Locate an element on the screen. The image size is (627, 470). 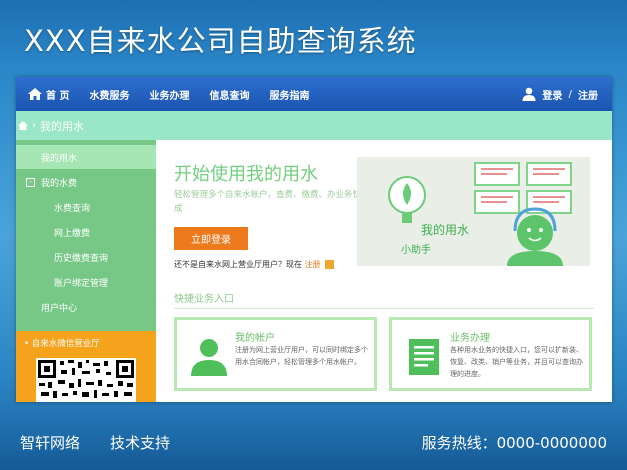
top-navigation: 首 页 水费服务 业务办理 信息查询 服务指南 登录 / 注册 is located at coordinates (314, 94).